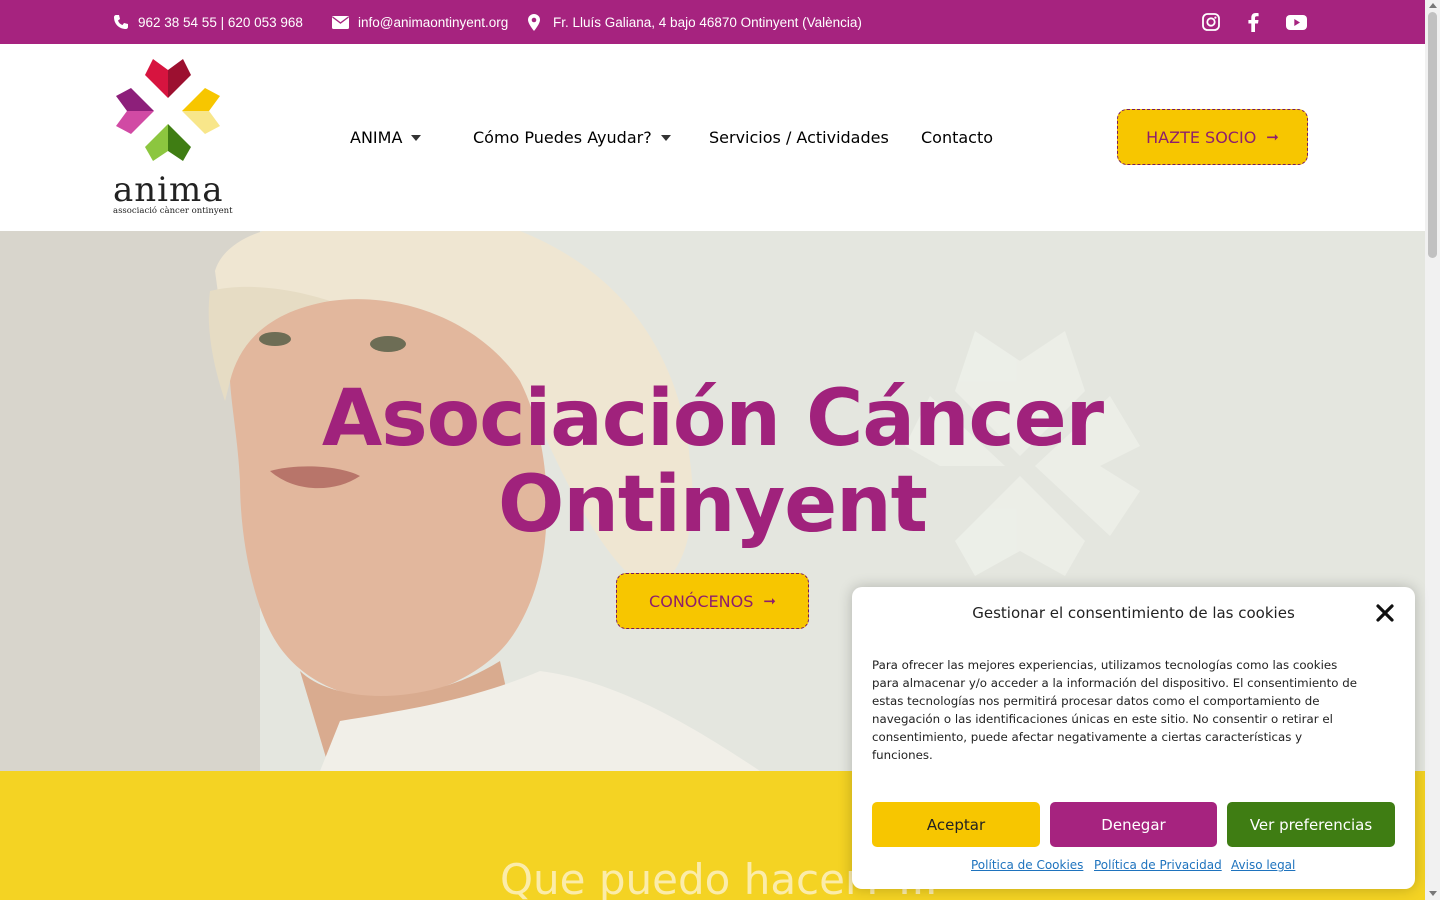 Image resolution: width=1440 pixels, height=900 pixels. I want to click on nav-item-como-puedes-ayudar: Cómo Puedes Ayudar?, so click(572, 137).